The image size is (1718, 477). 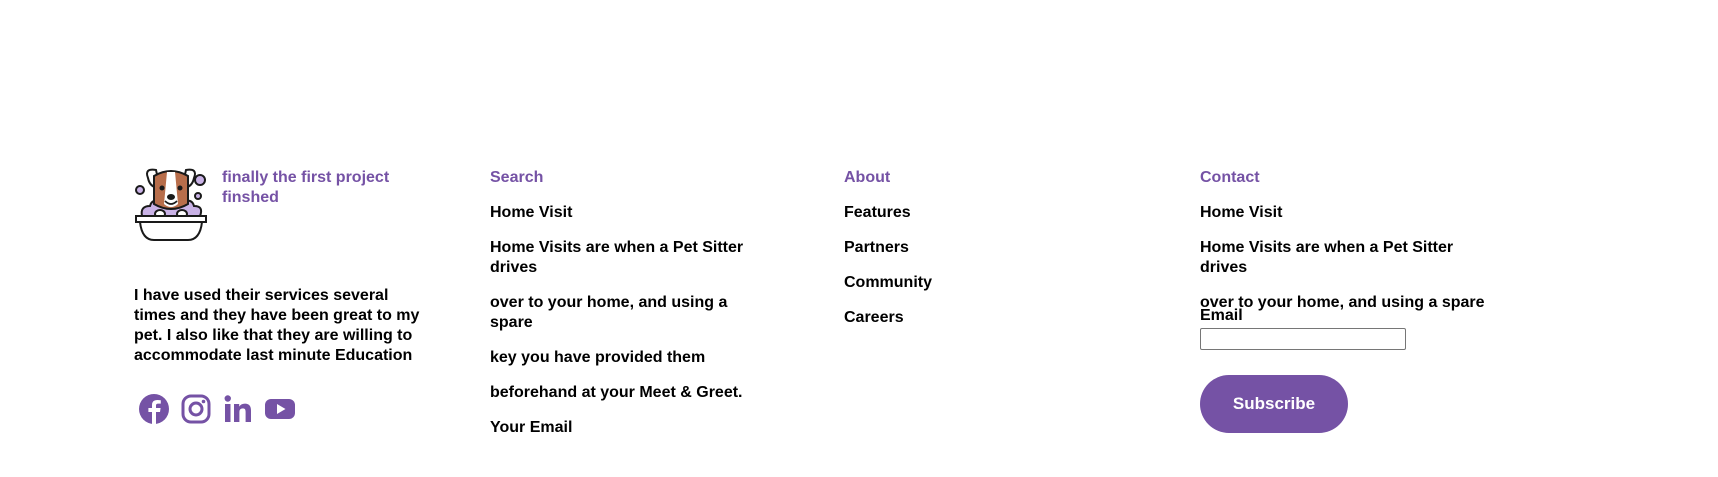 What do you see at coordinates (1230, 177) in the screenshot?
I see `contact-heading: Contact` at bounding box center [1230, 177].